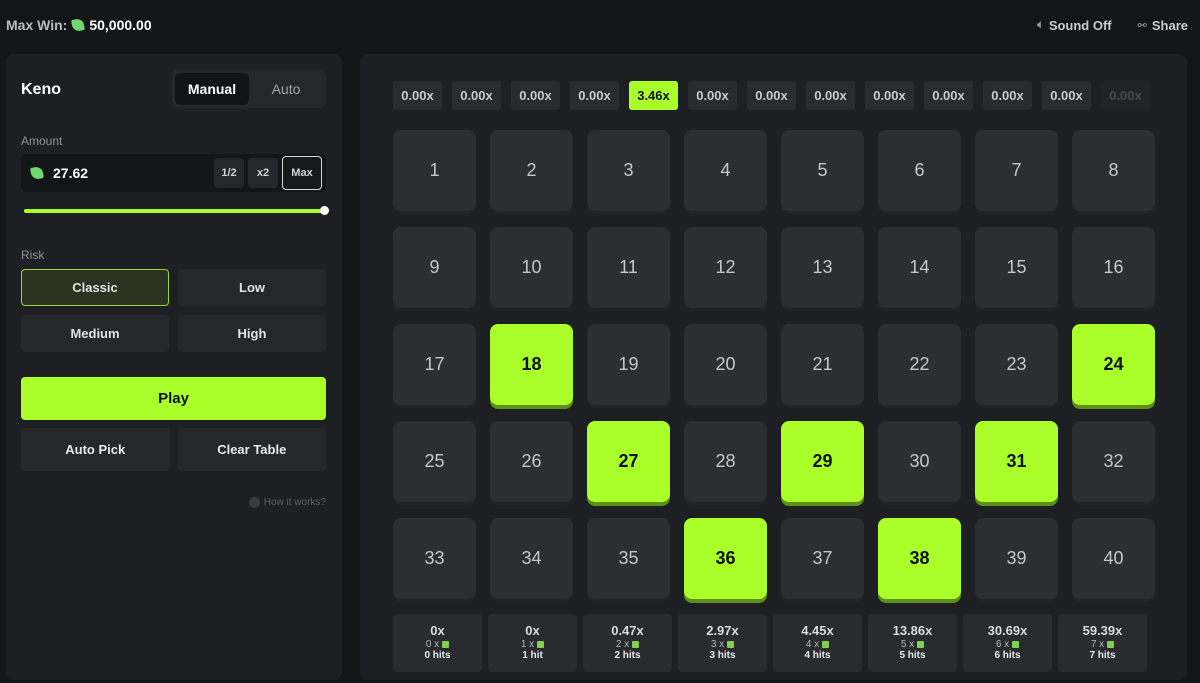  Describe the element at coordinates (532, 643) in the screenshot. I see `payout-cell: 0x 1 x1 hit` at that location.